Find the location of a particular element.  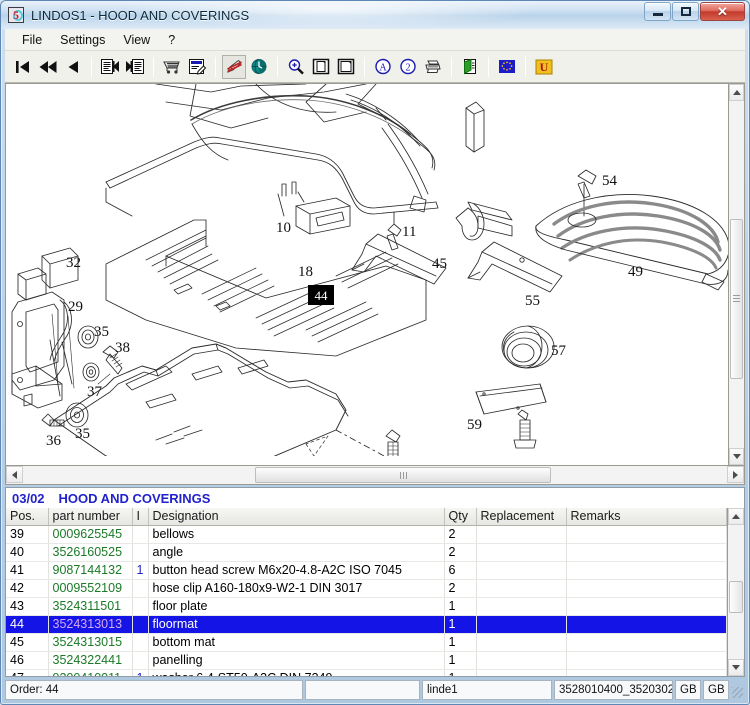

menu-file: File is located at coordinates (32, 40).